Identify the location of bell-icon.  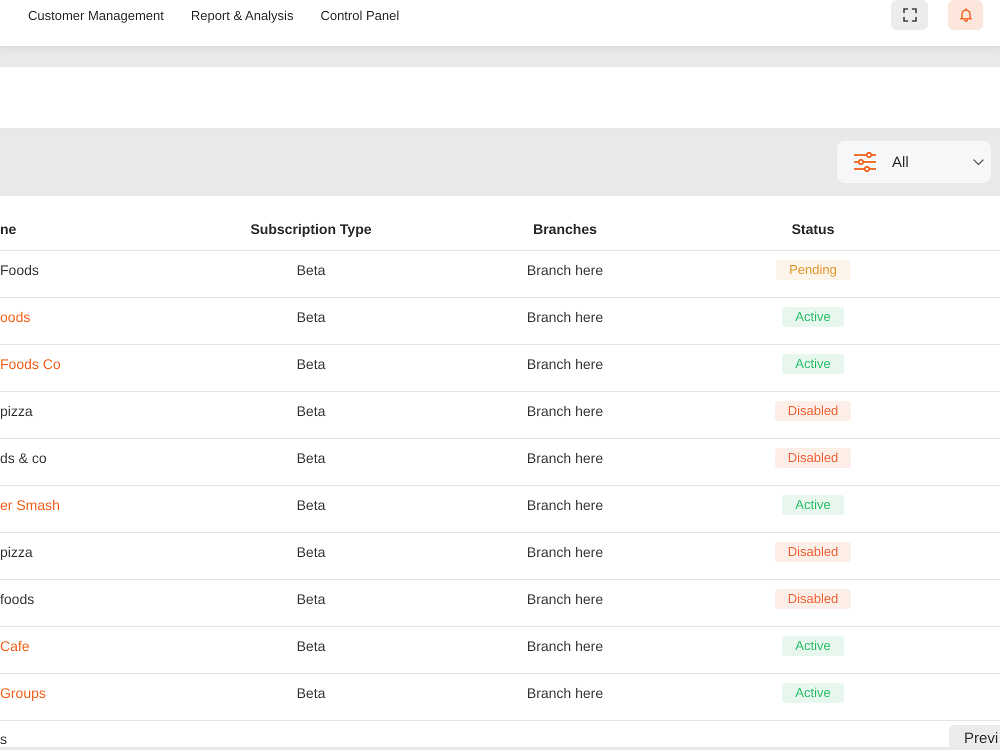
(965, 15).